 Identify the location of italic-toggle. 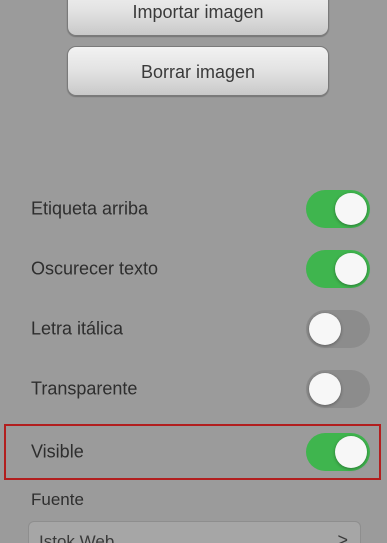
(338, 329).